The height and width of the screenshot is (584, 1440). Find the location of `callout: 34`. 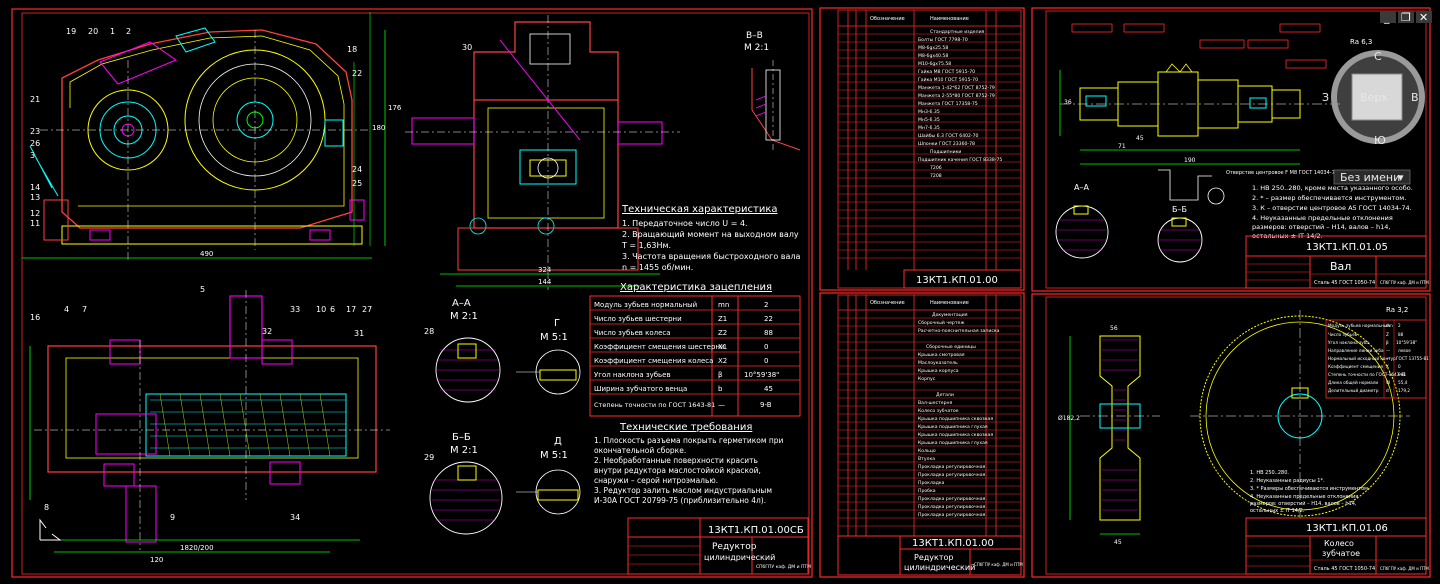

callout: 34 is located at coordinates (295, 517).